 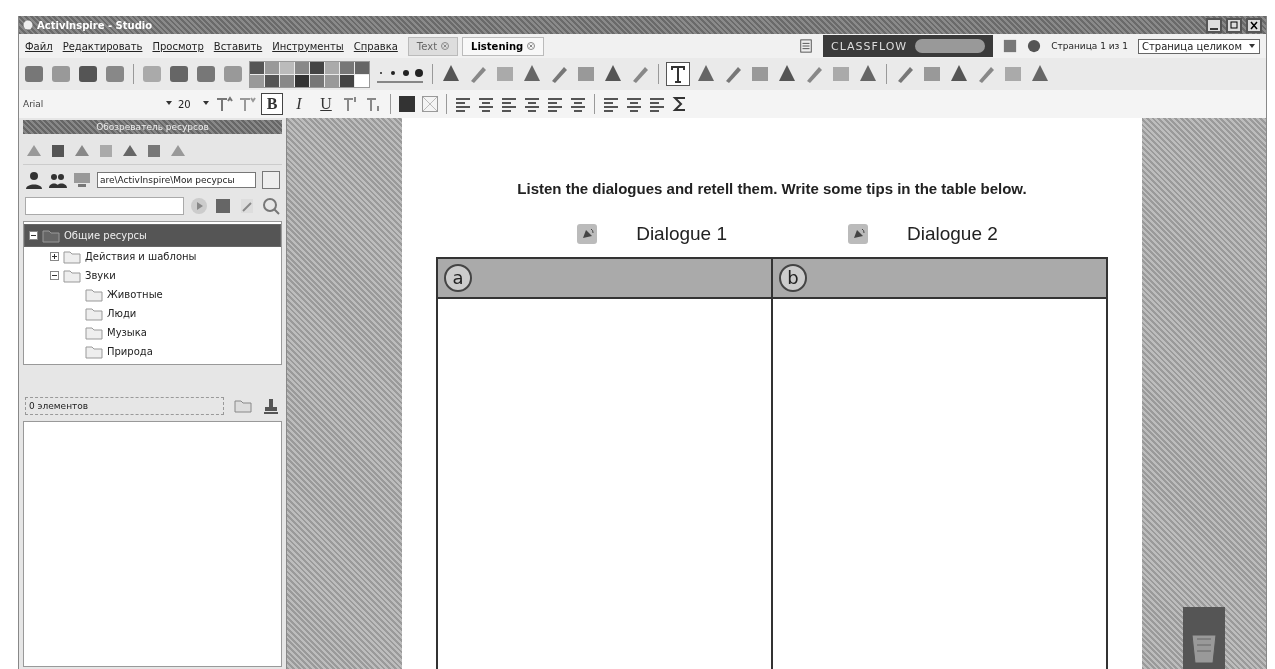 What do you see at coordinates (1214, 25) in the screenshot?
I see `minimize-button` at bounding box center [1214, 25].